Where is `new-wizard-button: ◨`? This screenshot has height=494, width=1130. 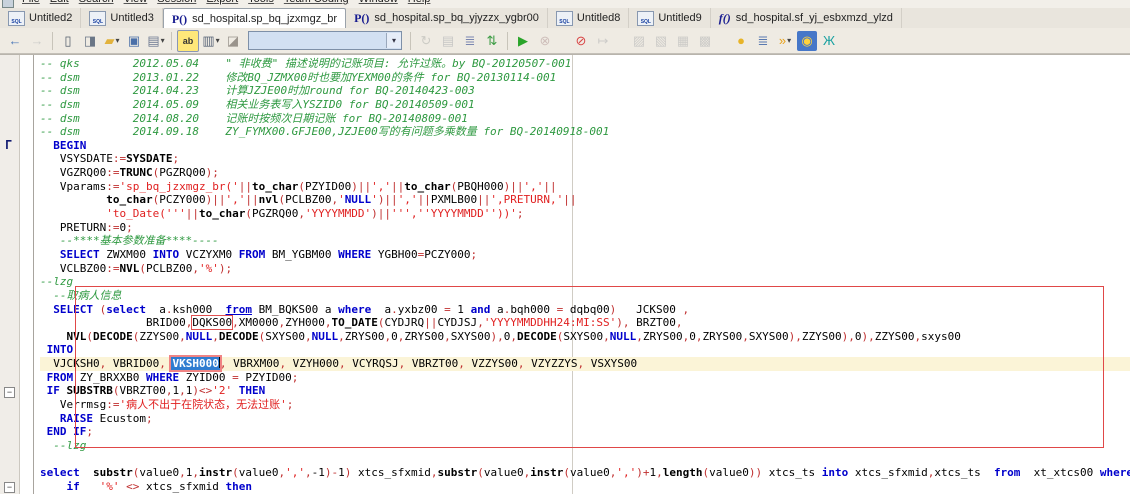
new-wizard-button: ◨ is located at coordinates (90, 41).